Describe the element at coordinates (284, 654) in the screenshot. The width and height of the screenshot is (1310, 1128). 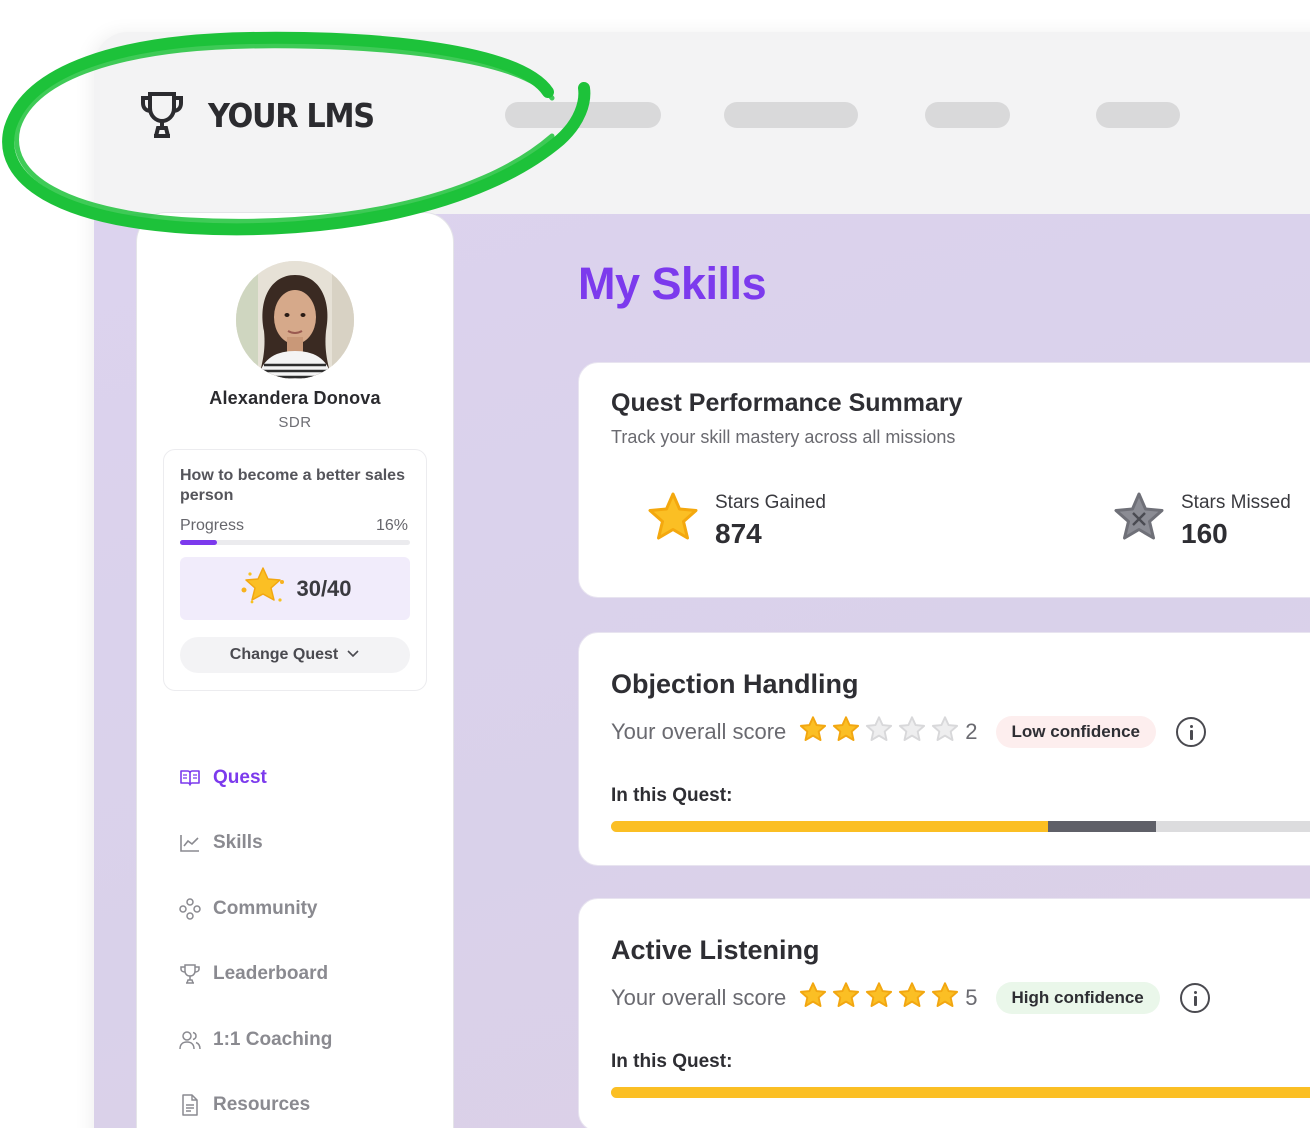
I see `change-quest-label: Change Quest` at that location.